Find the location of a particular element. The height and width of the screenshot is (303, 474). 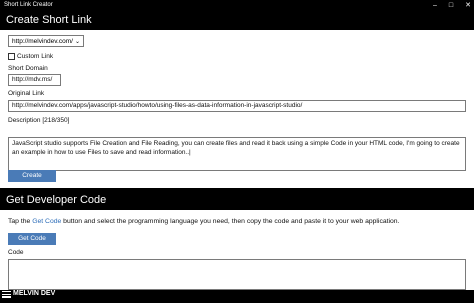

custom-link-label: Custom Link is located at coordinates (35, 56).